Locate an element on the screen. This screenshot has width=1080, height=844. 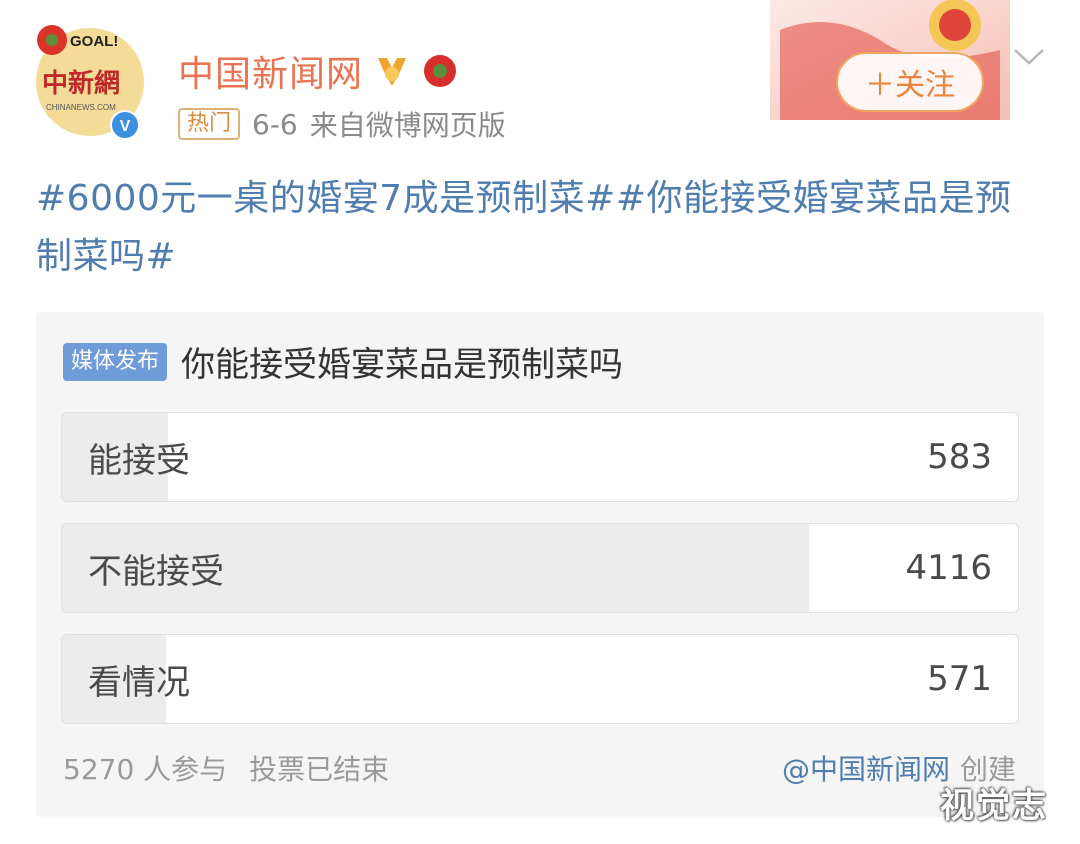
poll-header: 媒体发布 你能接受婚宴菜品是预制菜吗 is located at coordinates (343, 361).